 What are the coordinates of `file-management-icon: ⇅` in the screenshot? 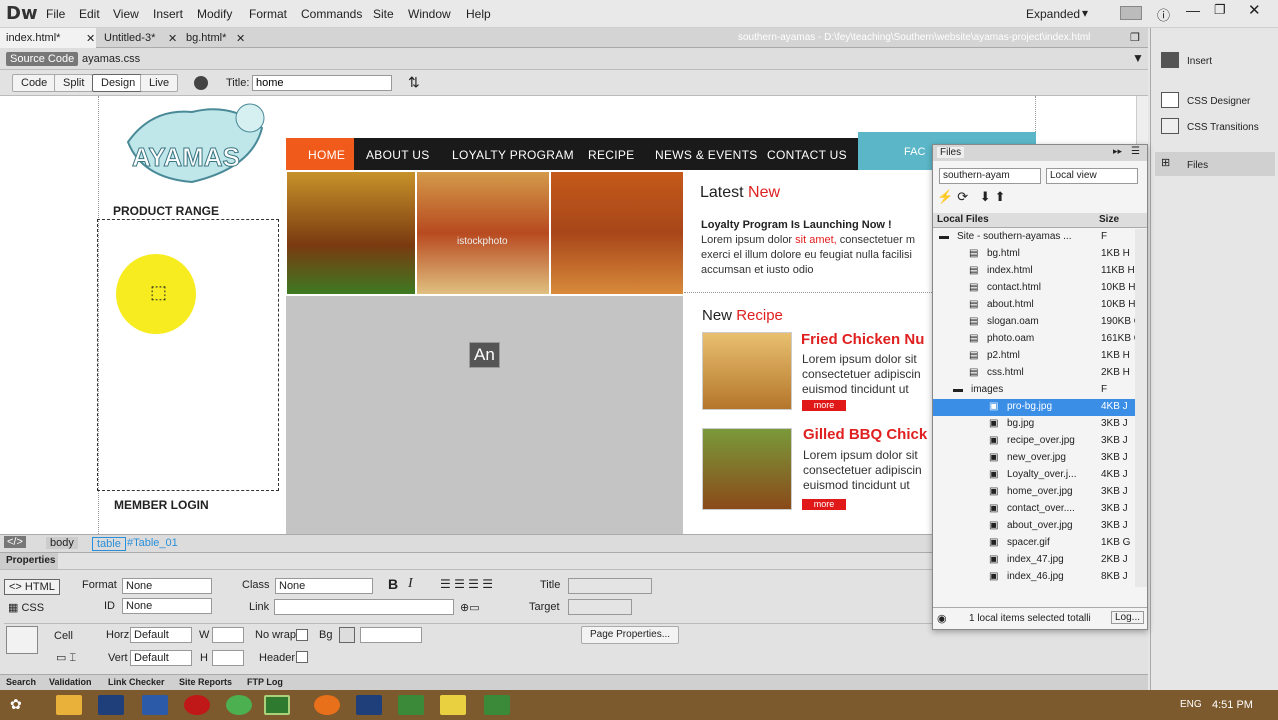 It's located at (414, 82).